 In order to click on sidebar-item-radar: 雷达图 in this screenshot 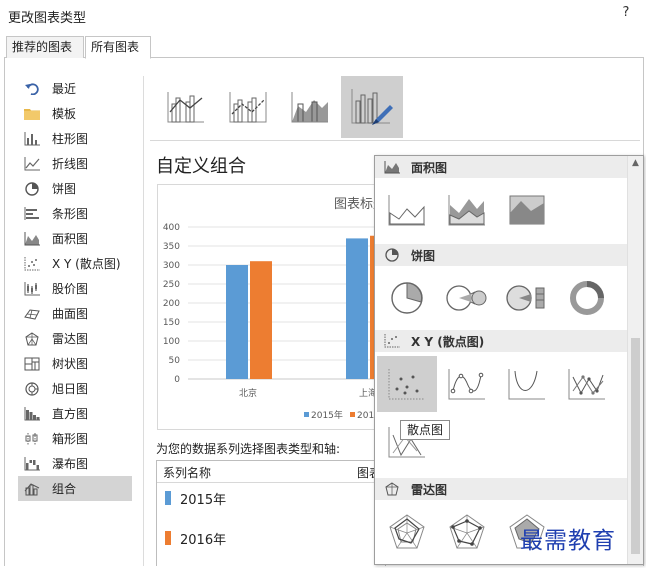, I will do `click(75, 338)`.